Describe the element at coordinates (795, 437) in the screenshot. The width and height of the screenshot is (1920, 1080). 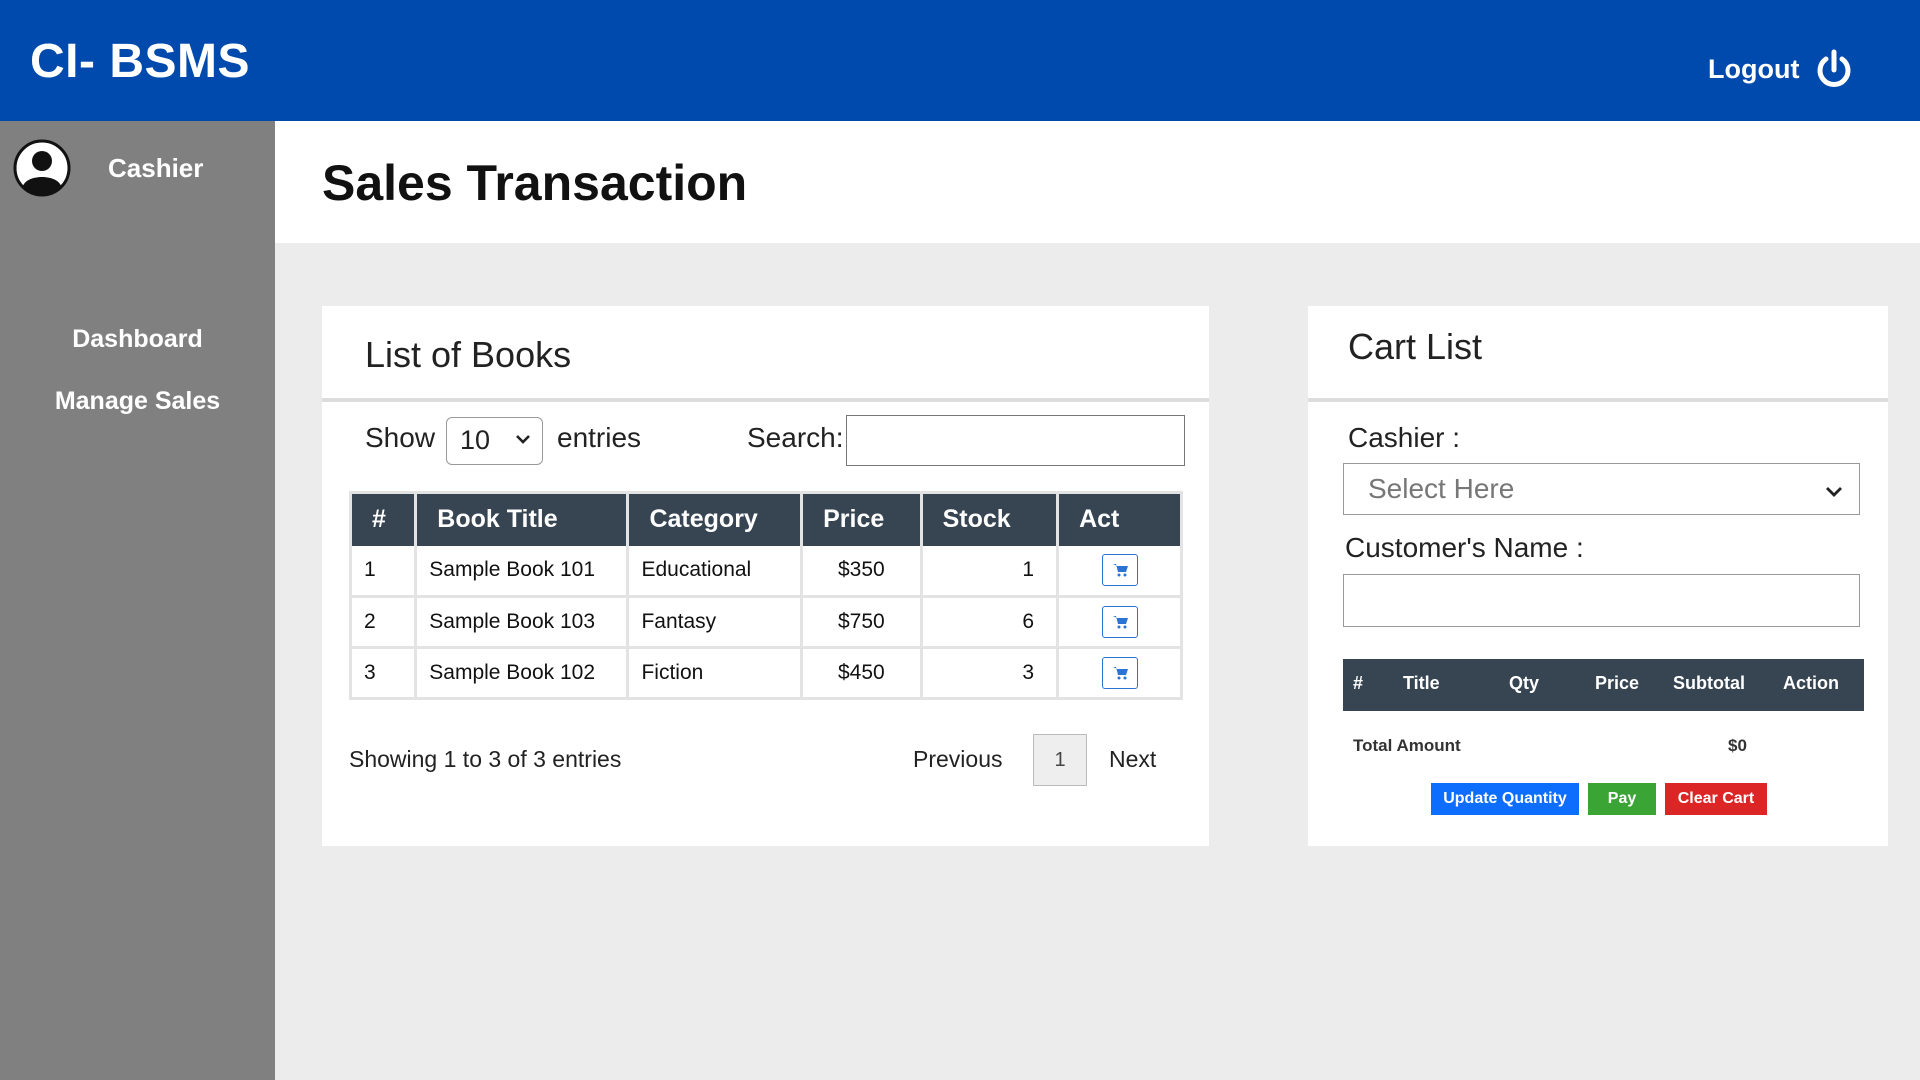
I see `search-label: Search:` at that location.